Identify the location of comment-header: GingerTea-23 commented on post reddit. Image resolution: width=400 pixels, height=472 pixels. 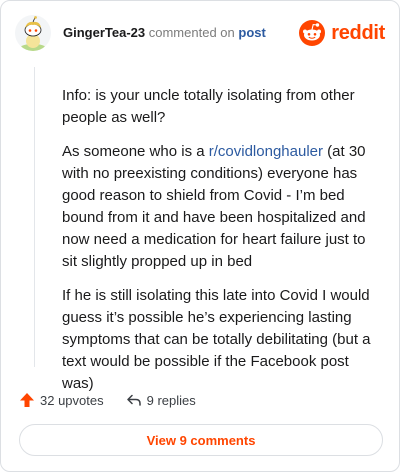
(200, 33).